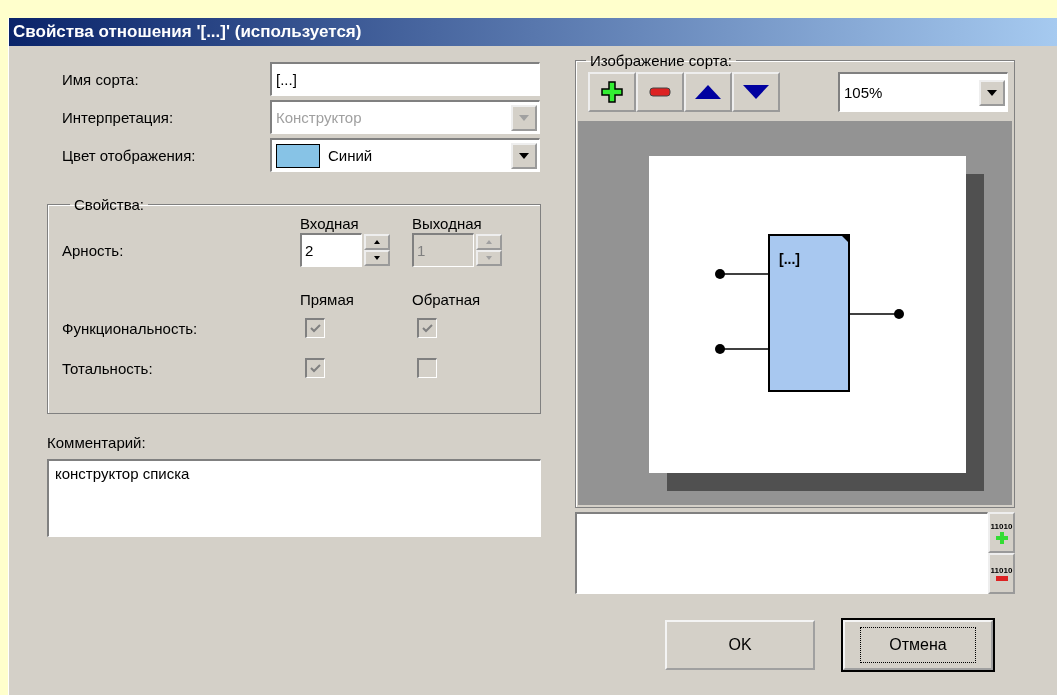 This screenshot has height=695, width=1057. Describe the element at coordinates (781, 553) in the screenshot. I see `text-field` at that location.